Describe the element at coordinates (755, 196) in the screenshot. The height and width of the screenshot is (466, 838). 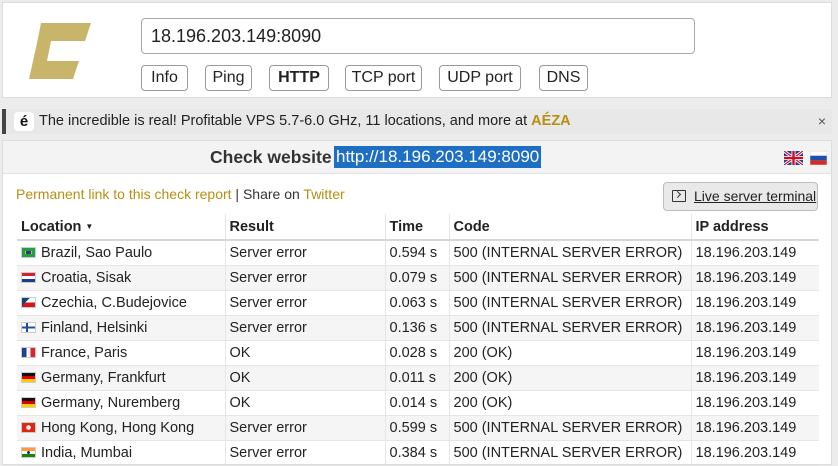
I see `live-terminal-label: Live server terminal` at that location.